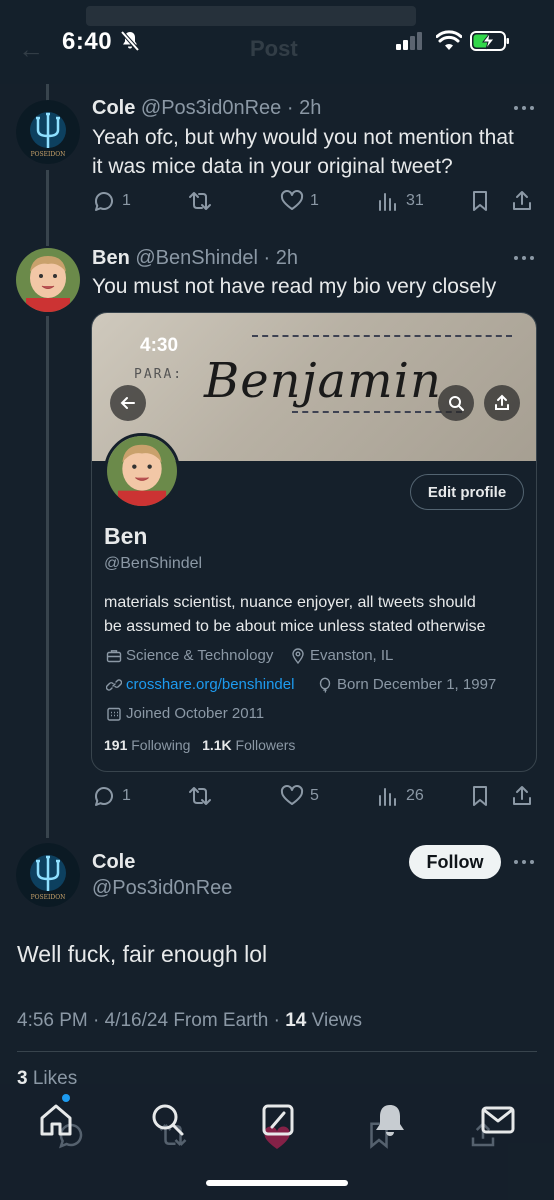  I want to click on wifi-icon, so click(449, 40).